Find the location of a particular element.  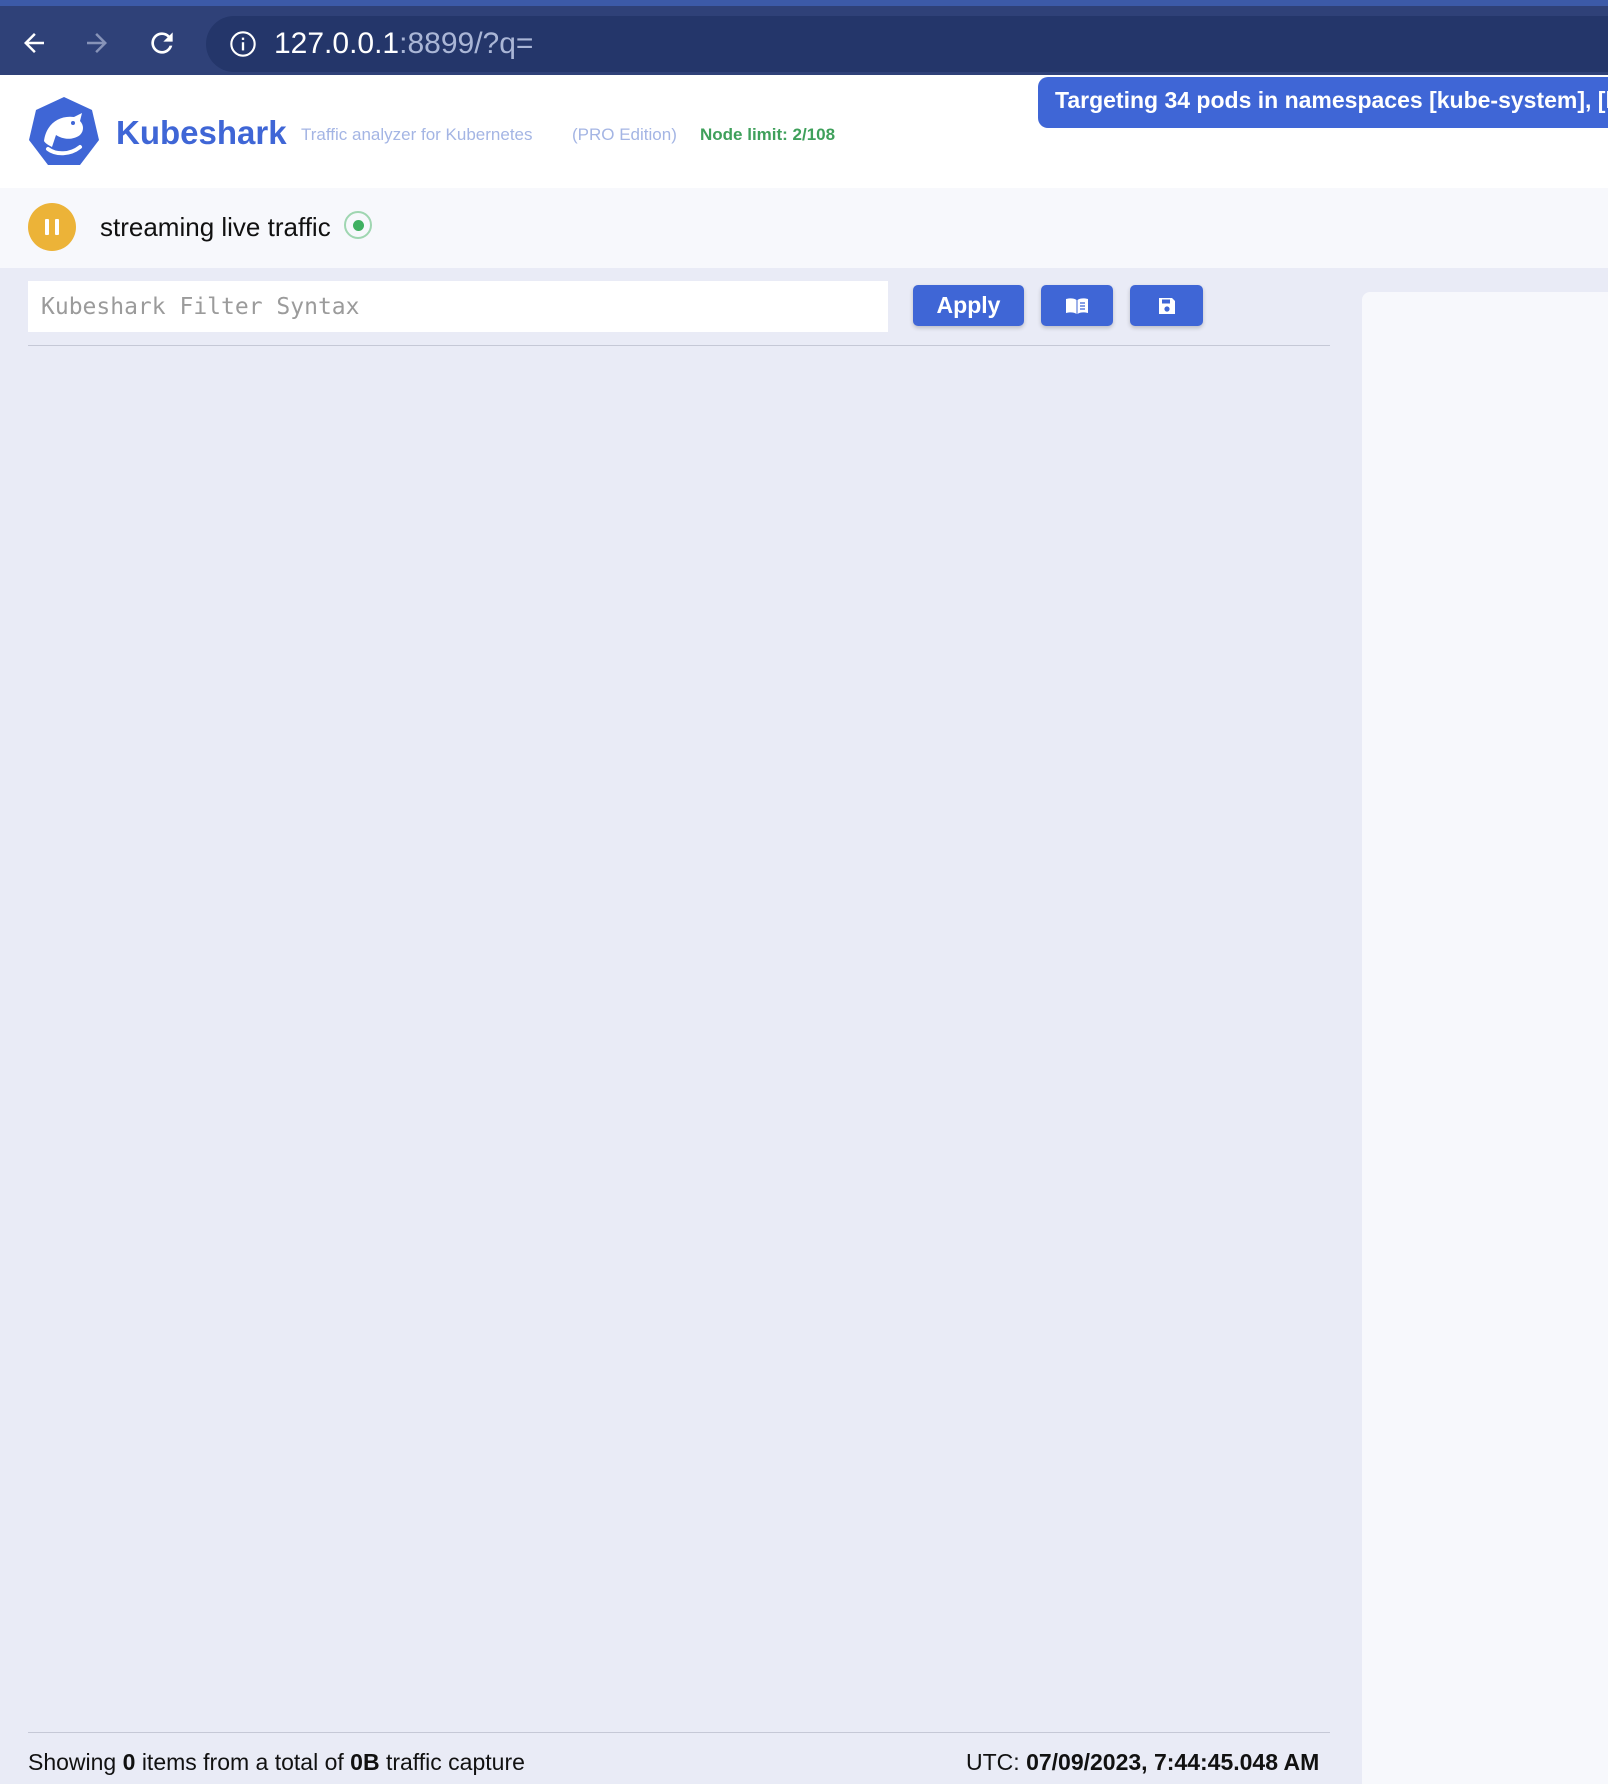

back-button is located at coordinates (34, 43).